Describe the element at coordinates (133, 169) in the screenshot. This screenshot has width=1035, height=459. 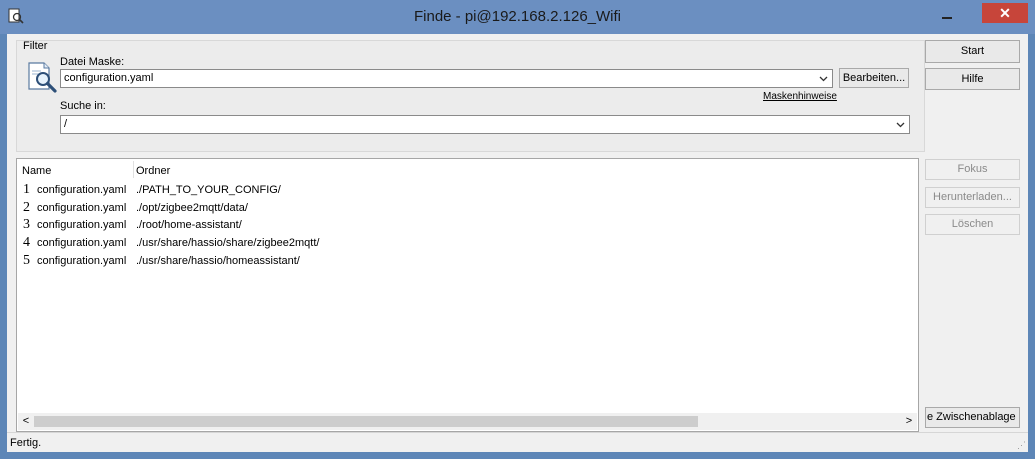
I see `column-separator` at that location.